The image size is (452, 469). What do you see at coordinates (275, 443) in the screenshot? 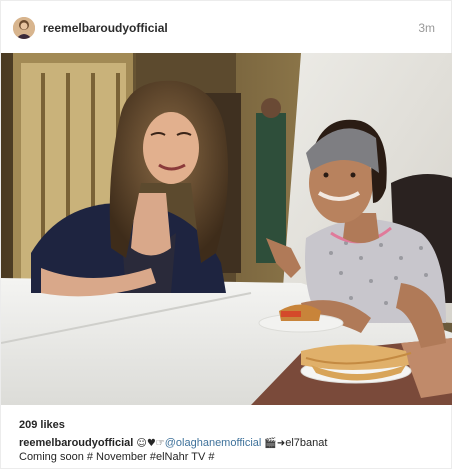
I see `caption-emojis-2: 🎬➜` at bounding box center [275, 443].